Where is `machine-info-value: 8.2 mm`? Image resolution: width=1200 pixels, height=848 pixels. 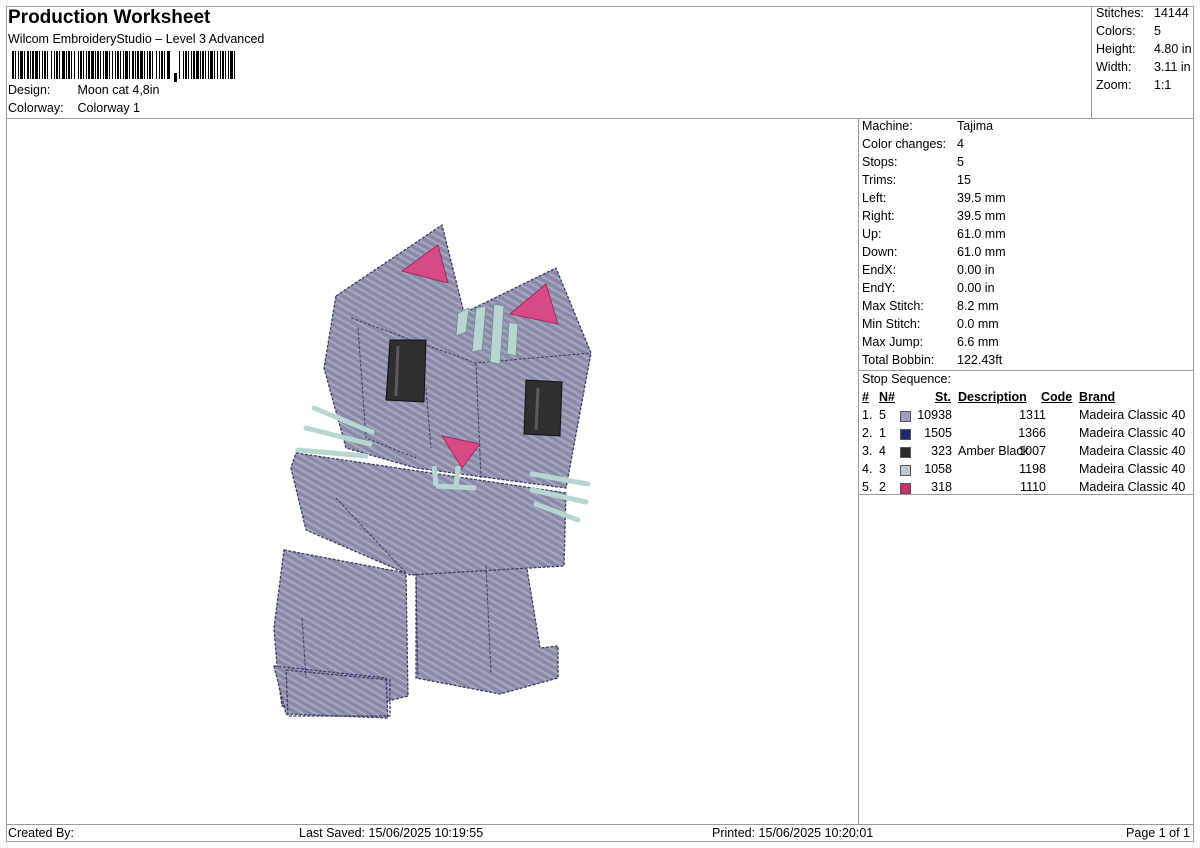
machine-info-value: 8.2 mm is located at coordinates (978, 306).